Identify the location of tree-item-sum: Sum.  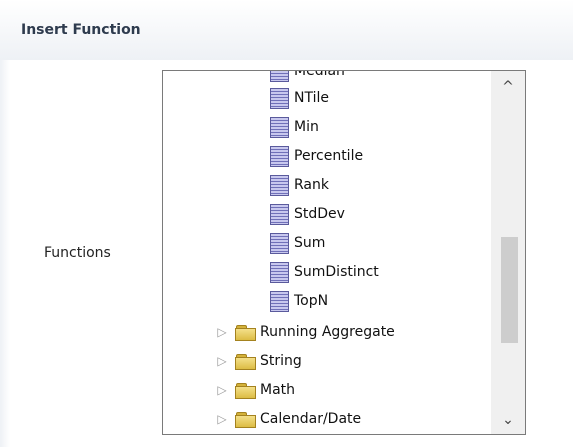
(297, 243).